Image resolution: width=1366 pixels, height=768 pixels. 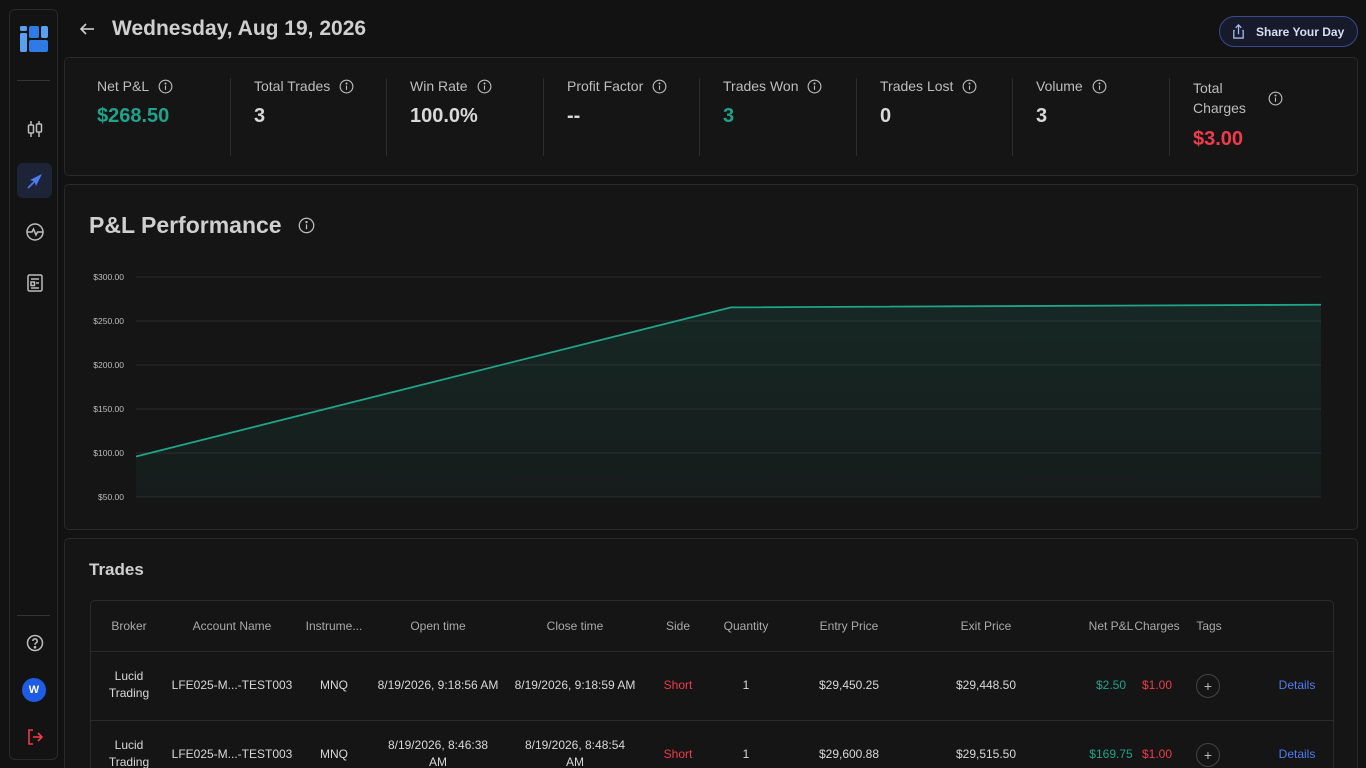 I want to click on activity-icon, so click(x=34, y=231).